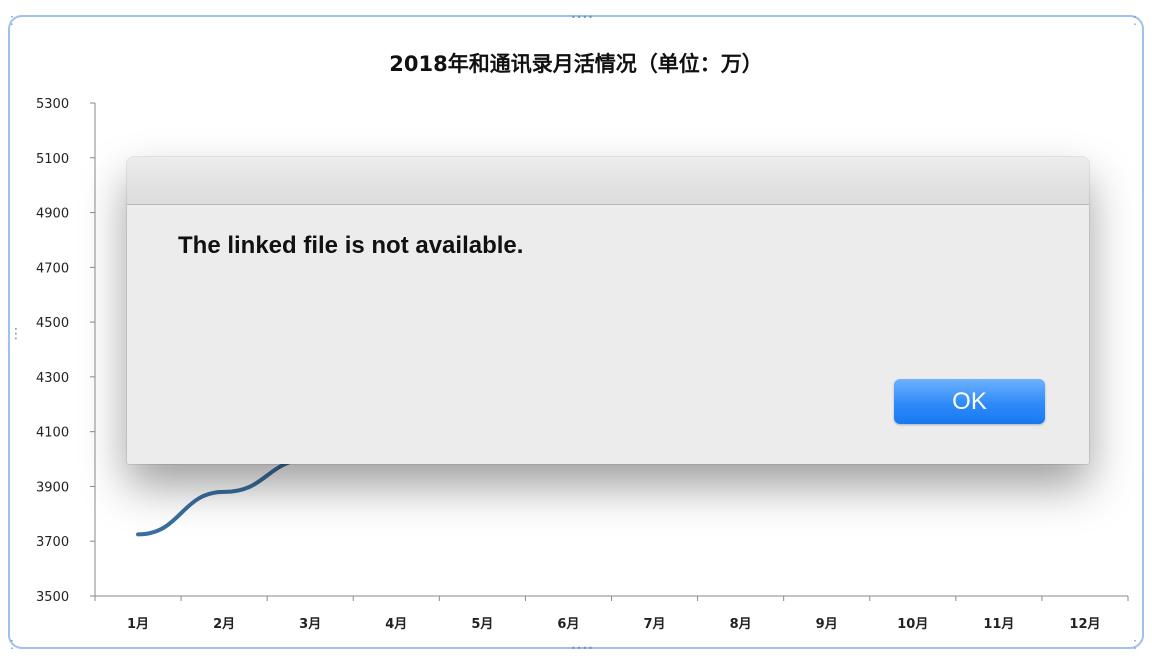  Describe the element at coordinates (1084, 624) in the screenshot. I see `x-tick-label: 12月` at that location.